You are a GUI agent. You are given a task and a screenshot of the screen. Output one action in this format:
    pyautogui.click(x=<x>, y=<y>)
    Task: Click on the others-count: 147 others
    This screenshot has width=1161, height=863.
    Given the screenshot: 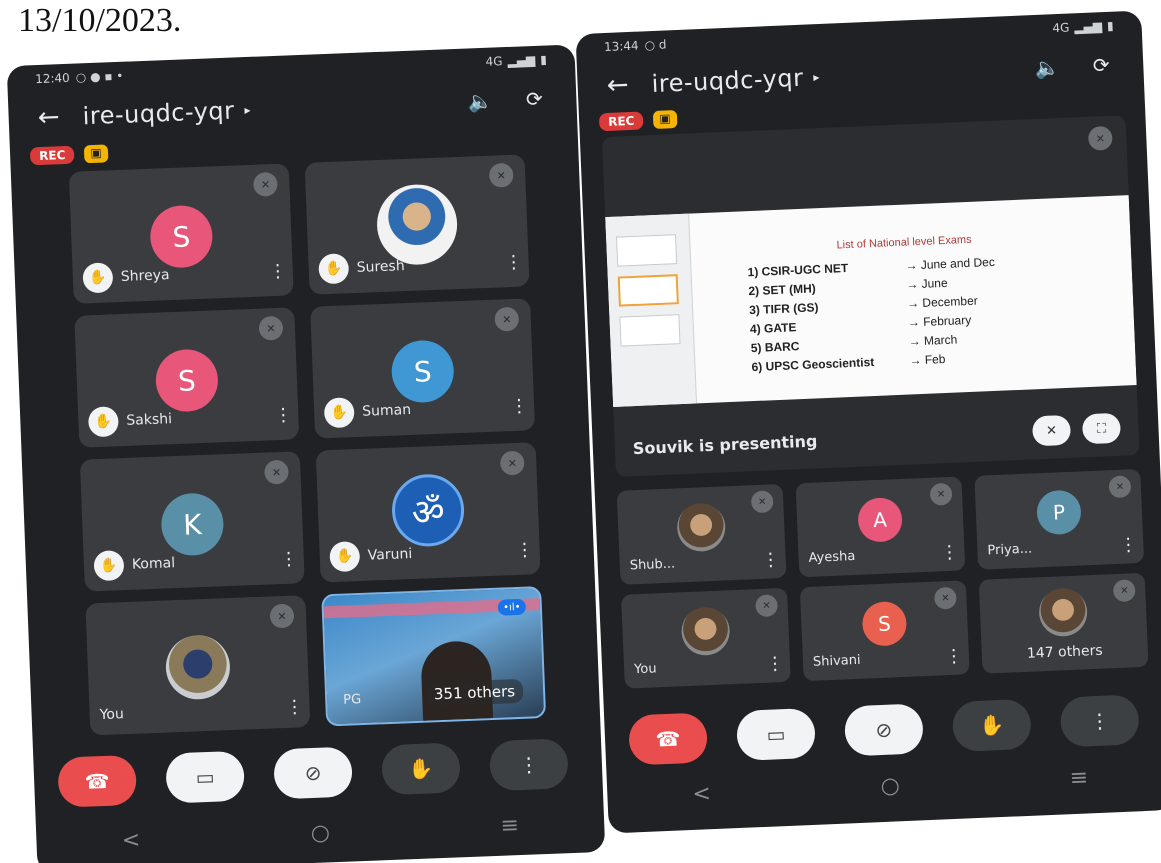 What is the action you would take?
    pyautogui.click(x=1064, y=652)
    